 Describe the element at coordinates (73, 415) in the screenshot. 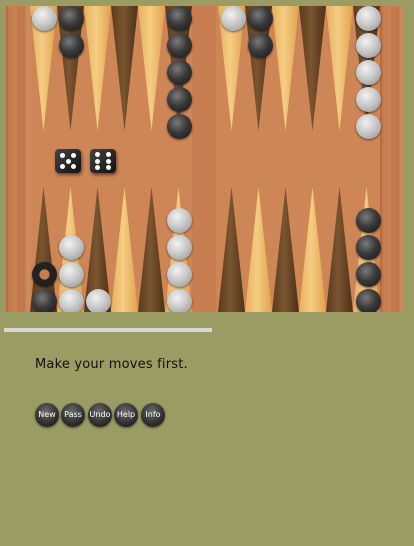

I see `pass-button: Pass` at that location.